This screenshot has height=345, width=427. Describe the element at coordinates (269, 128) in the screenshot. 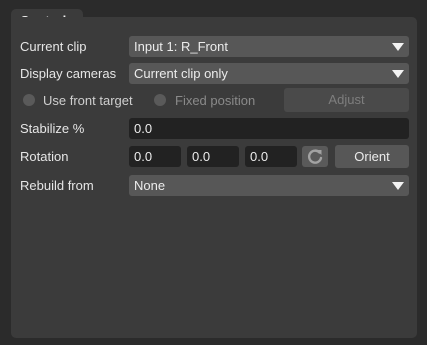

I see `stabilize-field: 0.0` at that location.